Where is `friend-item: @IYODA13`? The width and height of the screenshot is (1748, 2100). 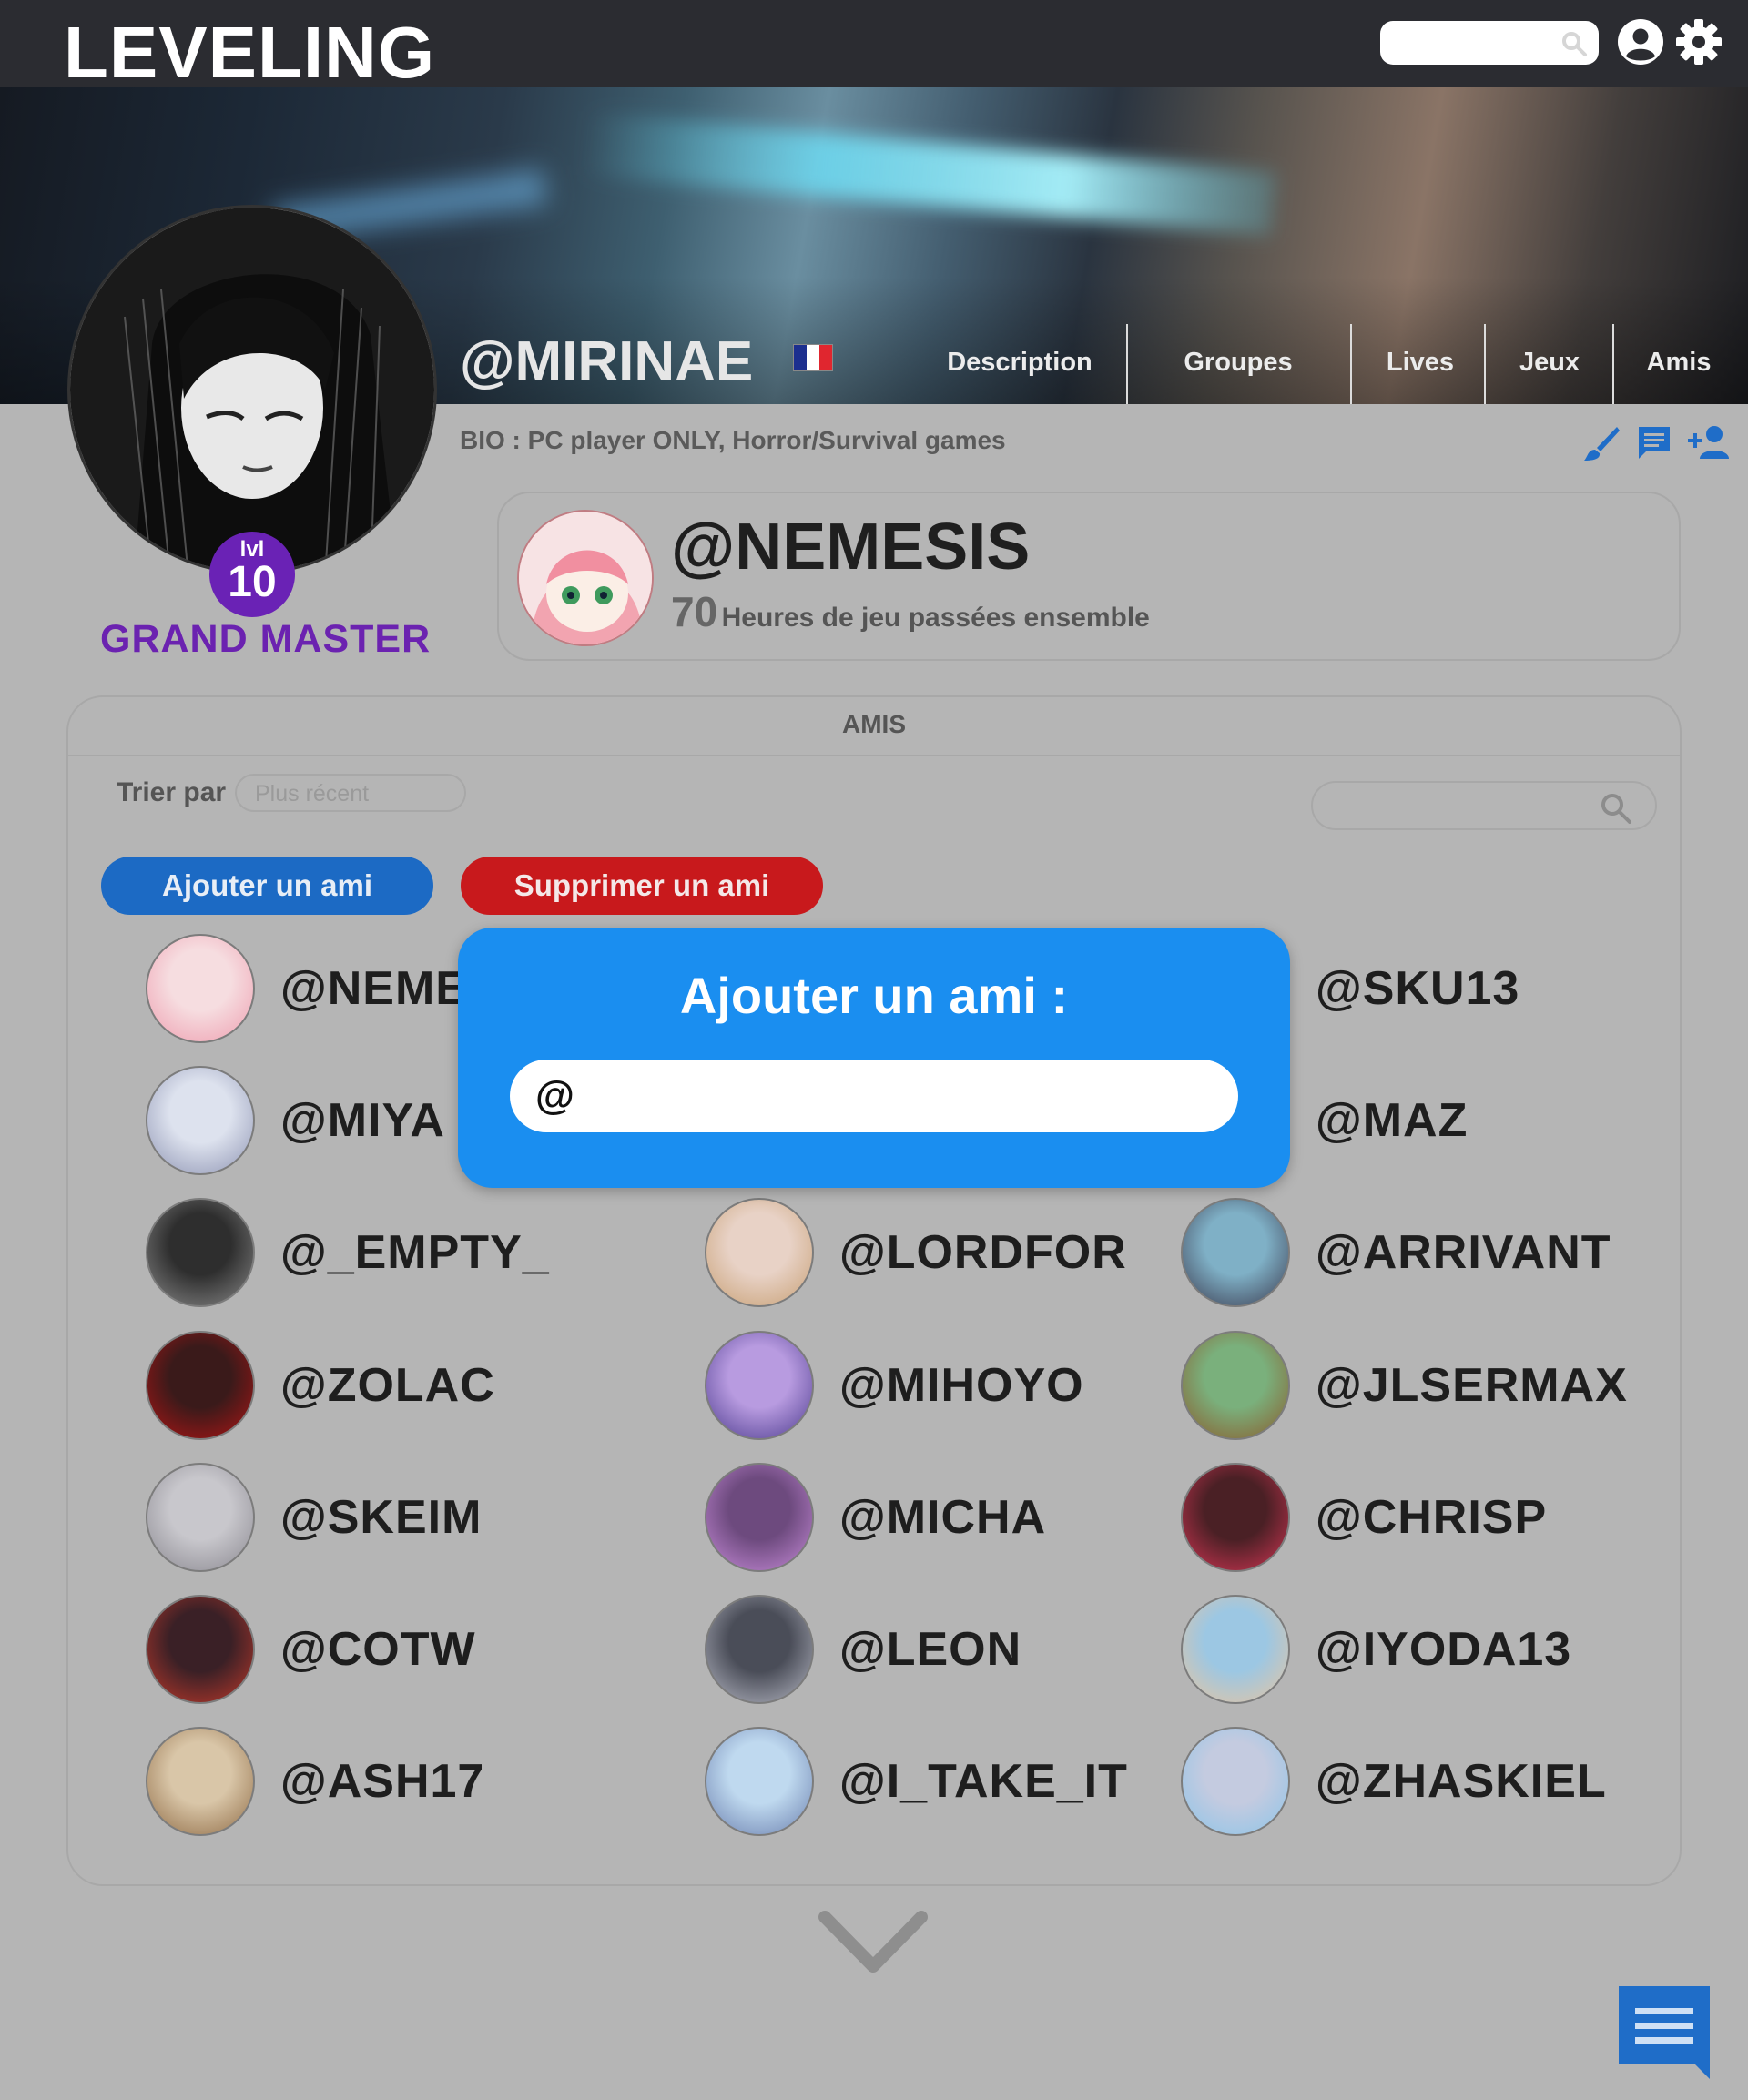 friend-item: @IYODA13 is located at coordinates (1417, 1649).